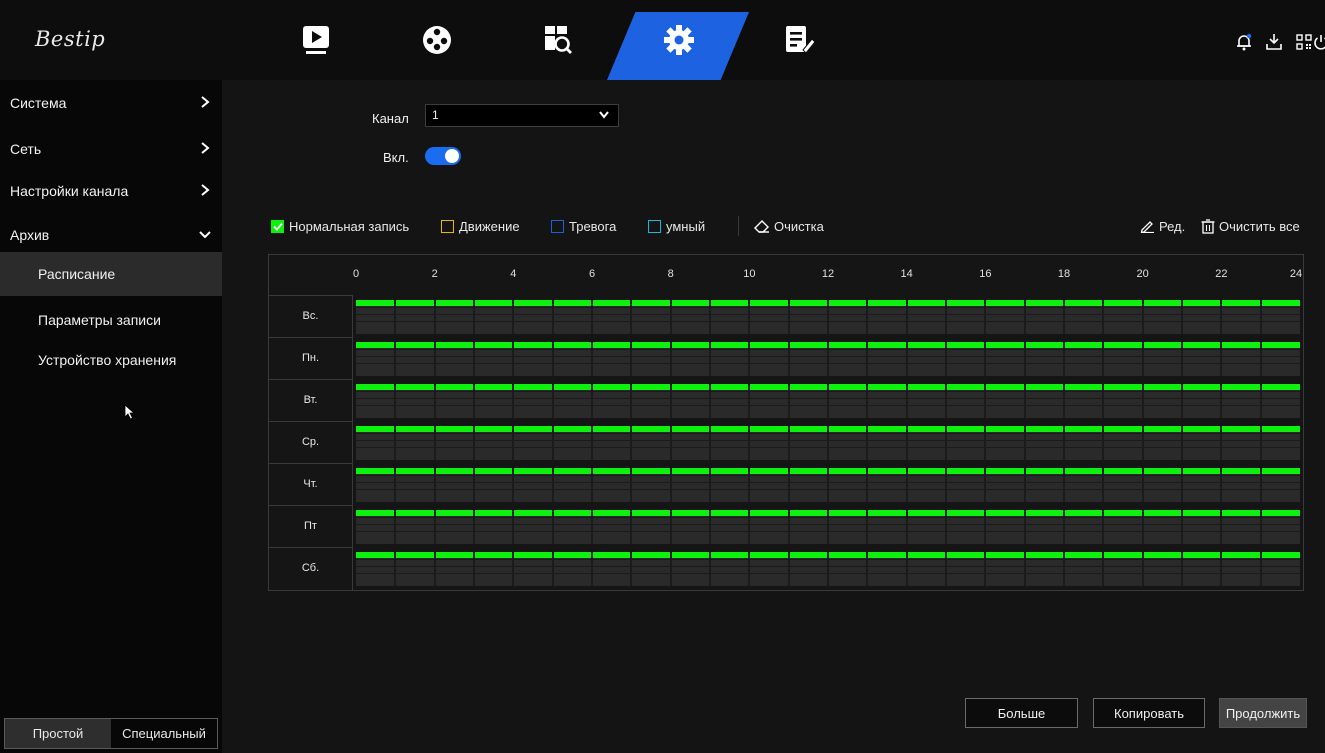  I want to click on legend-normal-record: Нормальная запись, so click(340, 226).